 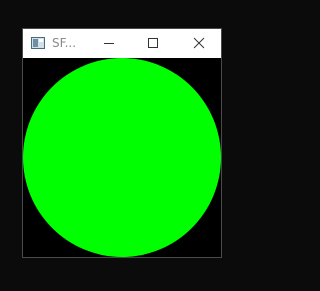 I want to click on close-button, so click(x=199, y=43).